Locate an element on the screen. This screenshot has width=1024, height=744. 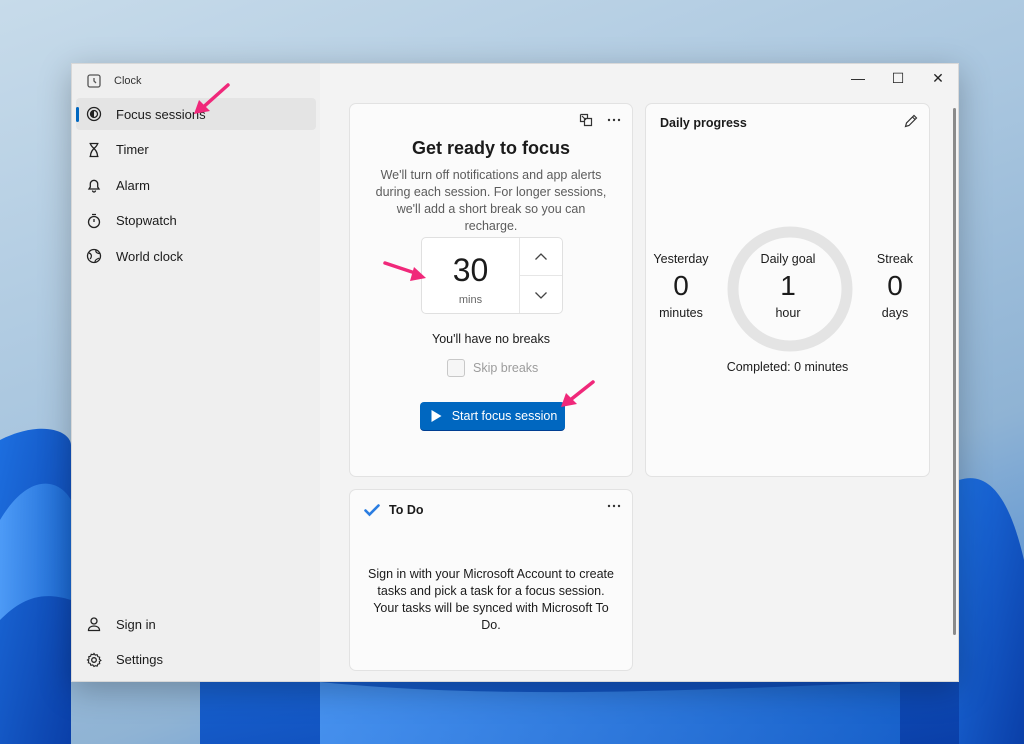
increment-button is located at coordinates (541, 256).